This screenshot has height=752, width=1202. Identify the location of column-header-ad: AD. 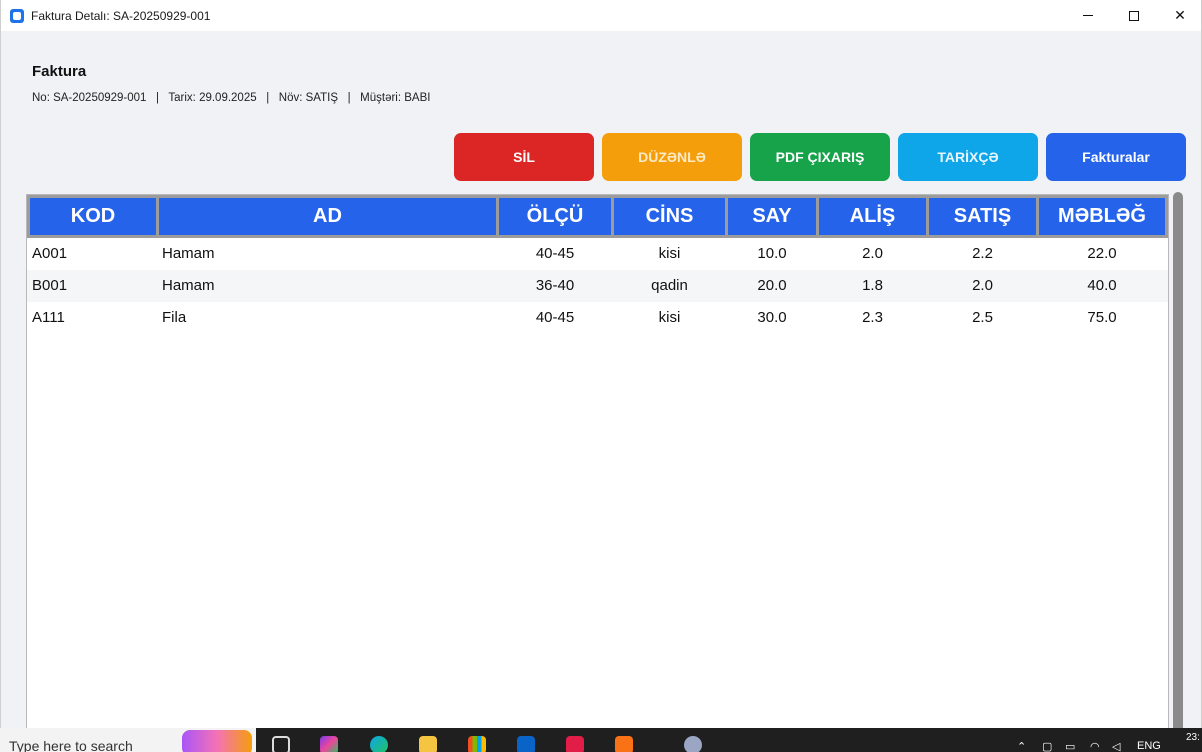
(327, 216).